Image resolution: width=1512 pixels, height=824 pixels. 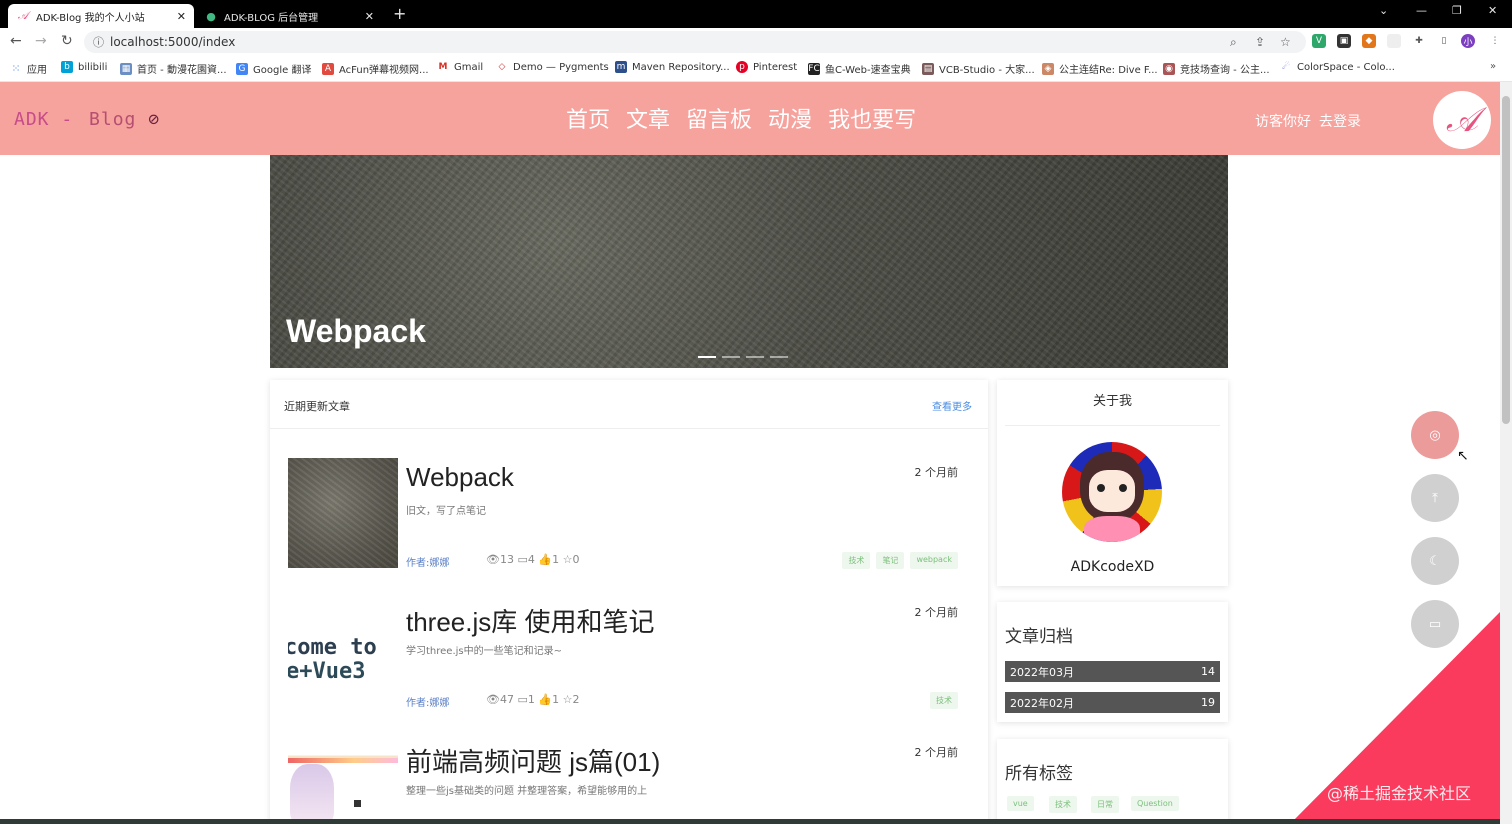 What do you see at coordinates (814, 68) in the screenshot?
I see `fishc-icon: FC` at bounding box center [814, 68].